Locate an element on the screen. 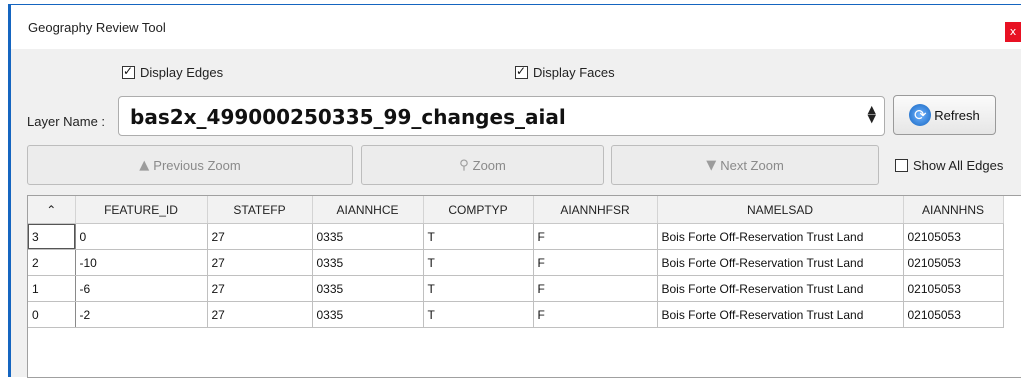 The width and height of the screenshot is (1021, 378). title-bar: Geography Review Tool x is located at coordinates (516, 27).